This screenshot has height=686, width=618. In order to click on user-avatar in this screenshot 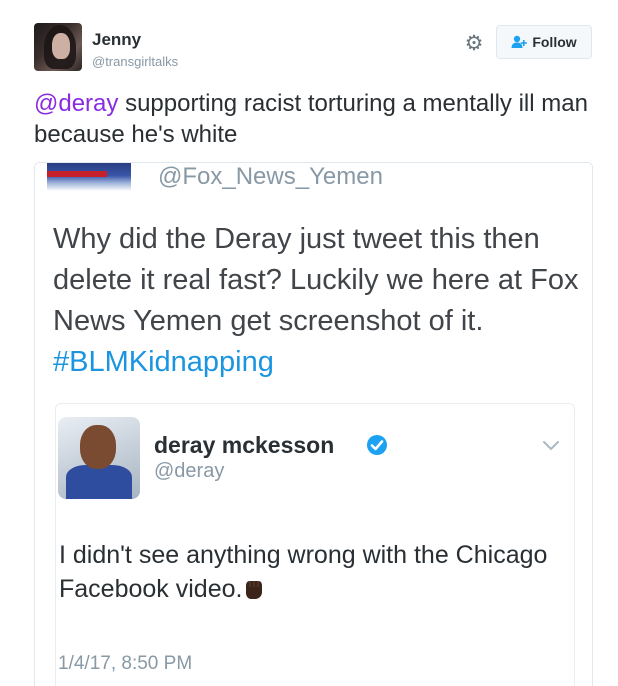, I will do `click(58, 47)`.